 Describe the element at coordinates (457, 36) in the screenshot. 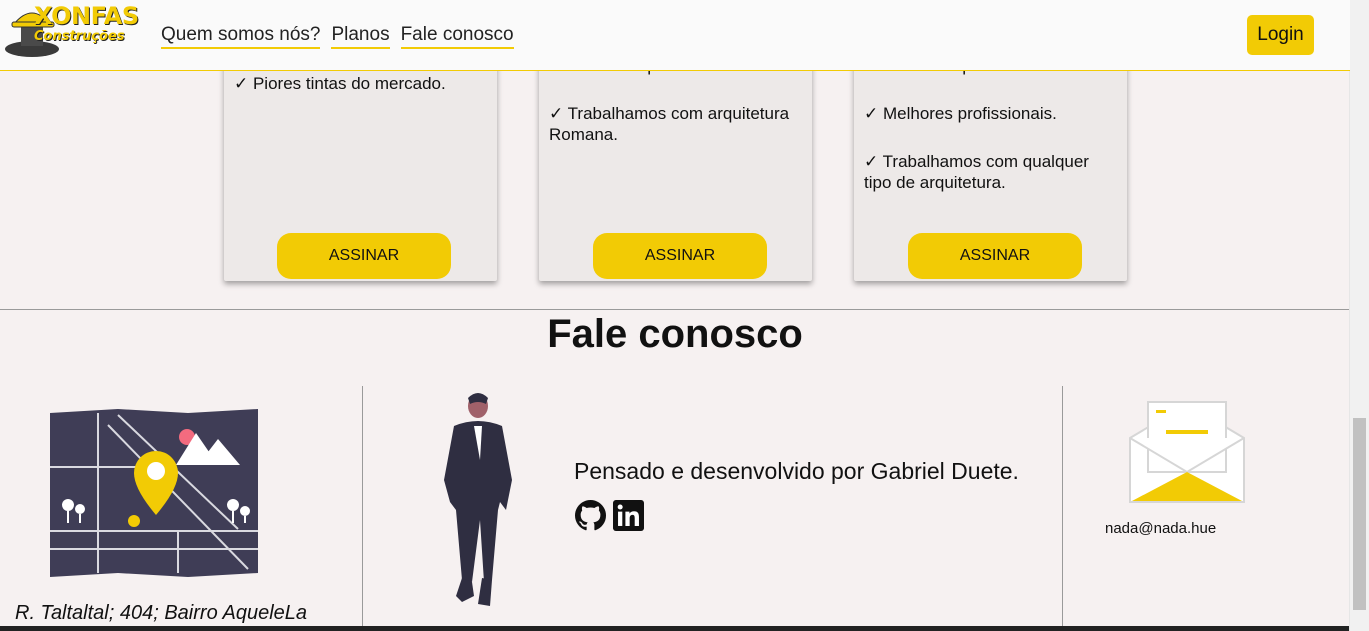

I see `nav-link-contact: Fale conosco` at that location.